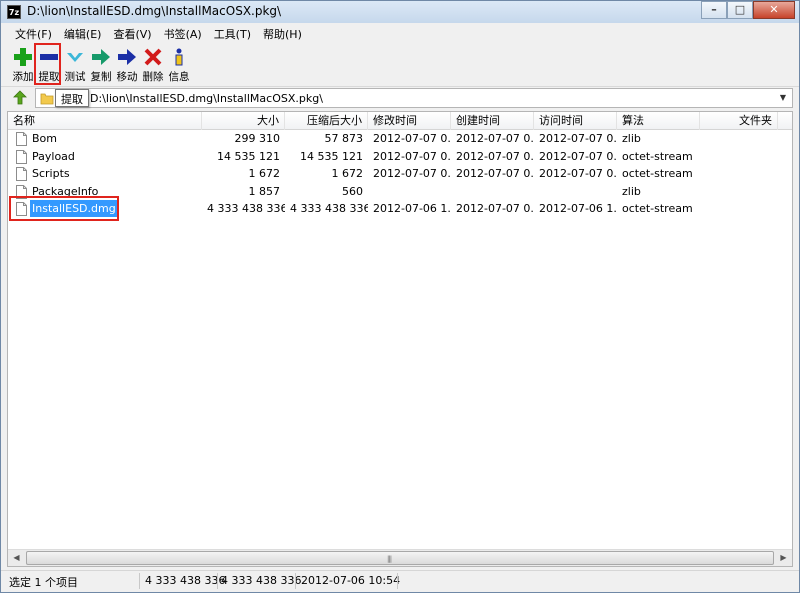 The height and width of the screenshot is (593, 800). I want to click on horizontal-scrollbar: ◀ ||| ▶, so click(400, 557).